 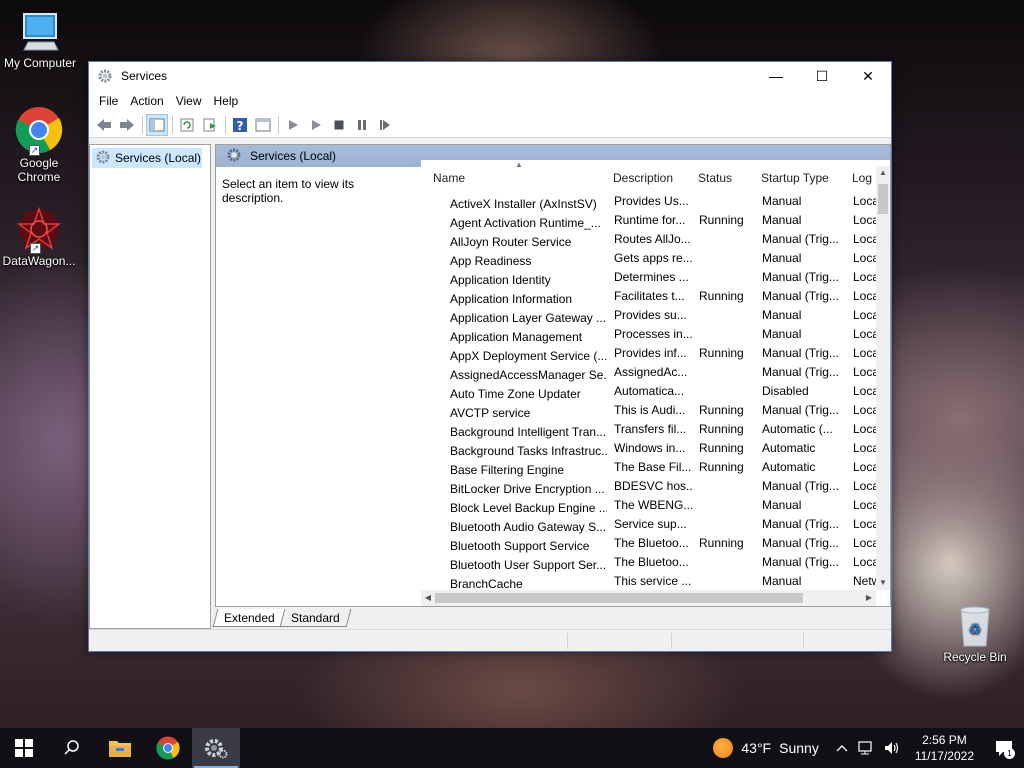 I want to click on title-bar: Services — ☐ ✕, so click(x=490, y=76).